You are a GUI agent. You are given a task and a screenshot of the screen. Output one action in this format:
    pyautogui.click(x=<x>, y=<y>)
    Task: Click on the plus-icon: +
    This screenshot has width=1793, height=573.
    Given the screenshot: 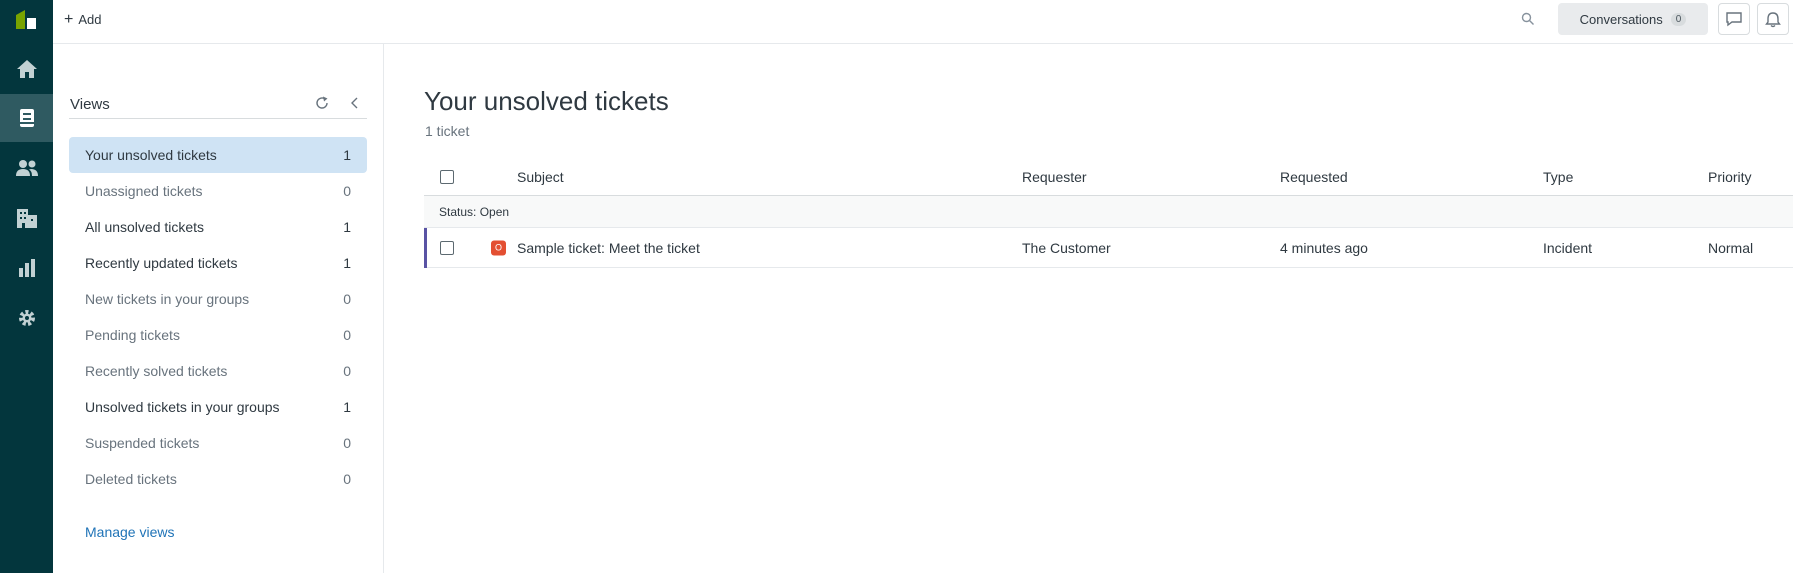 What is the action you would take?
    pyautogui.click(x=69, y=19)
    